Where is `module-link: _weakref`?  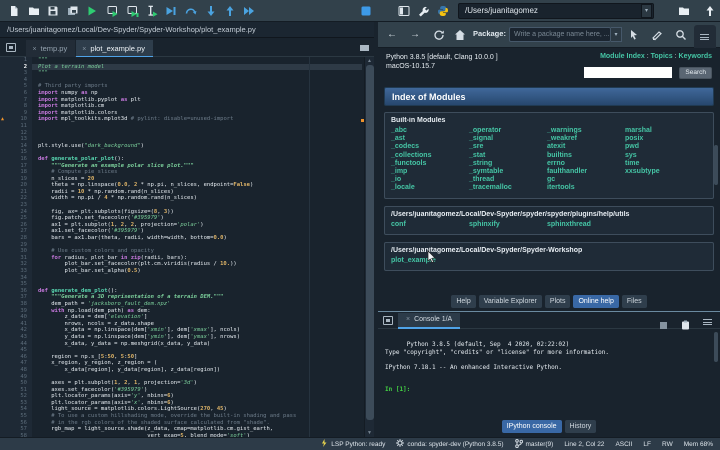
module-link: _weakref is located at coordinates (586, 139).